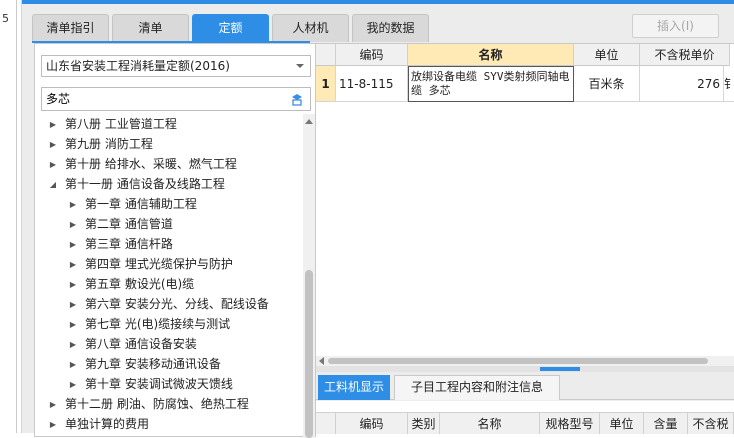 This screenshot has width=734, height=438. What do you see at coordinates (138, 66) in the screenshot?
I see `norm-library-value: 山东省安装工程消耗量定额(2016)` at bounding box center [138, 66].